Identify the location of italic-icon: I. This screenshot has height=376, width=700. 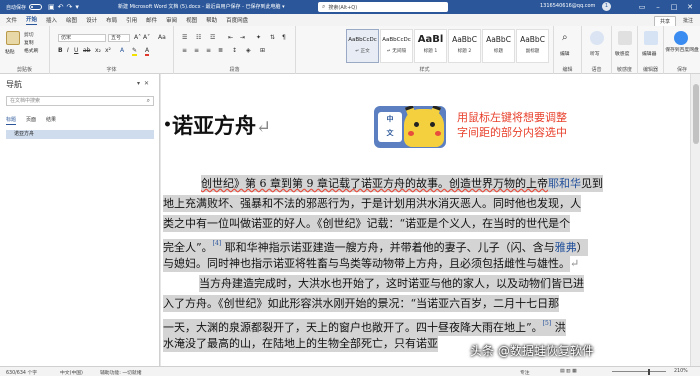
(68, 50).